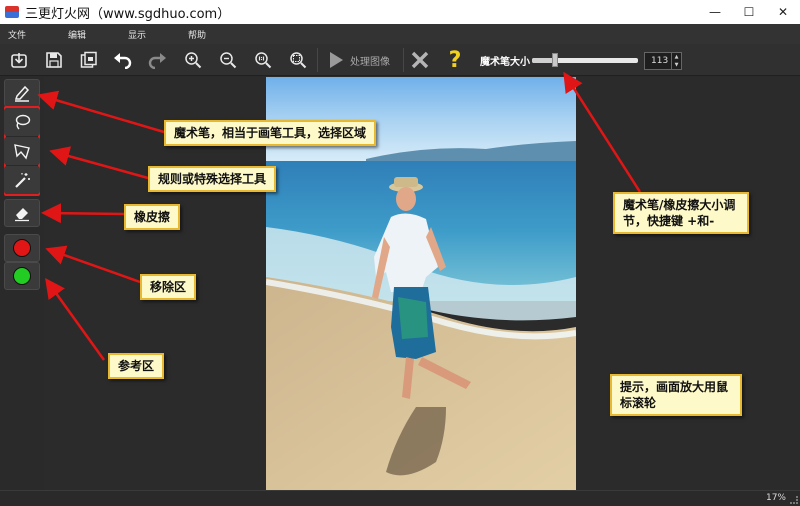 The height and width of the screenshot is (506, 800). Describe the element at coordinates (137, 34) in the screenshot. I see `menu-view: 显示` at that location.